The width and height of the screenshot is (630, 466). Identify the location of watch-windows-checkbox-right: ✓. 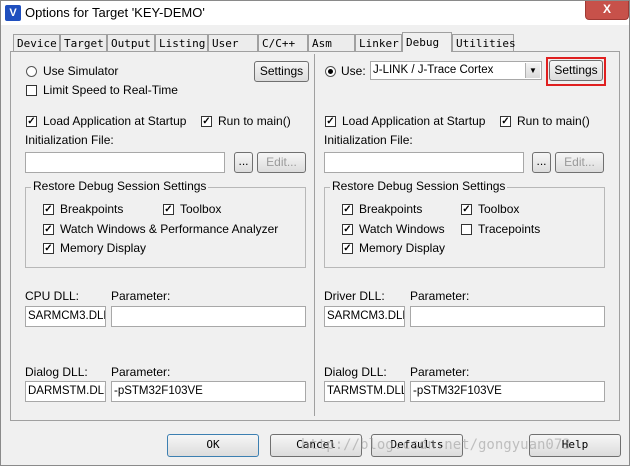
(347, 229).